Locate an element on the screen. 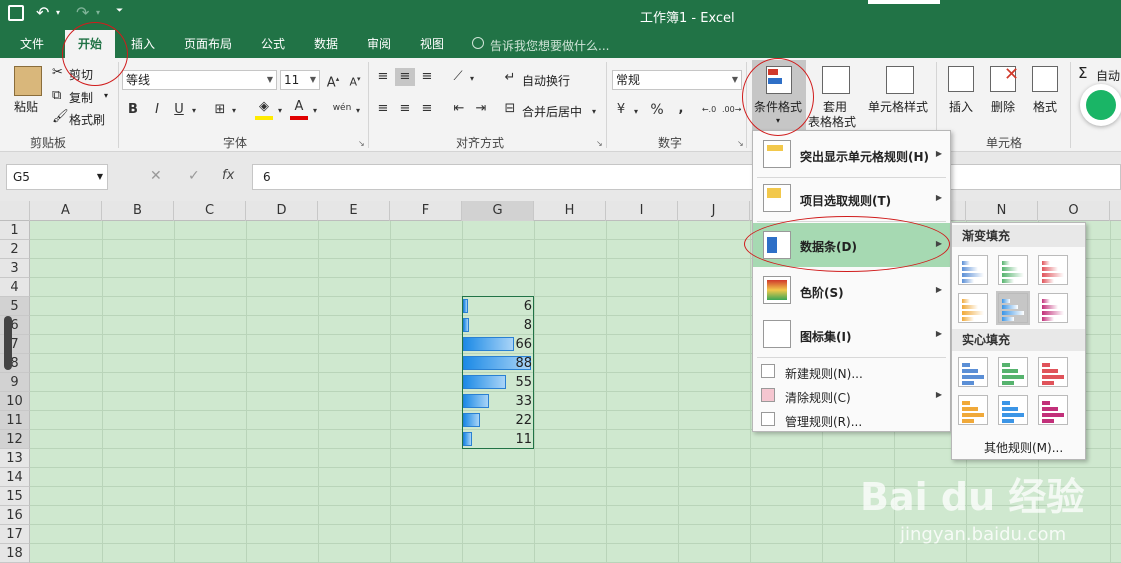  decrease-indent-icon: ⇤ is located at coordinates (459, 109).